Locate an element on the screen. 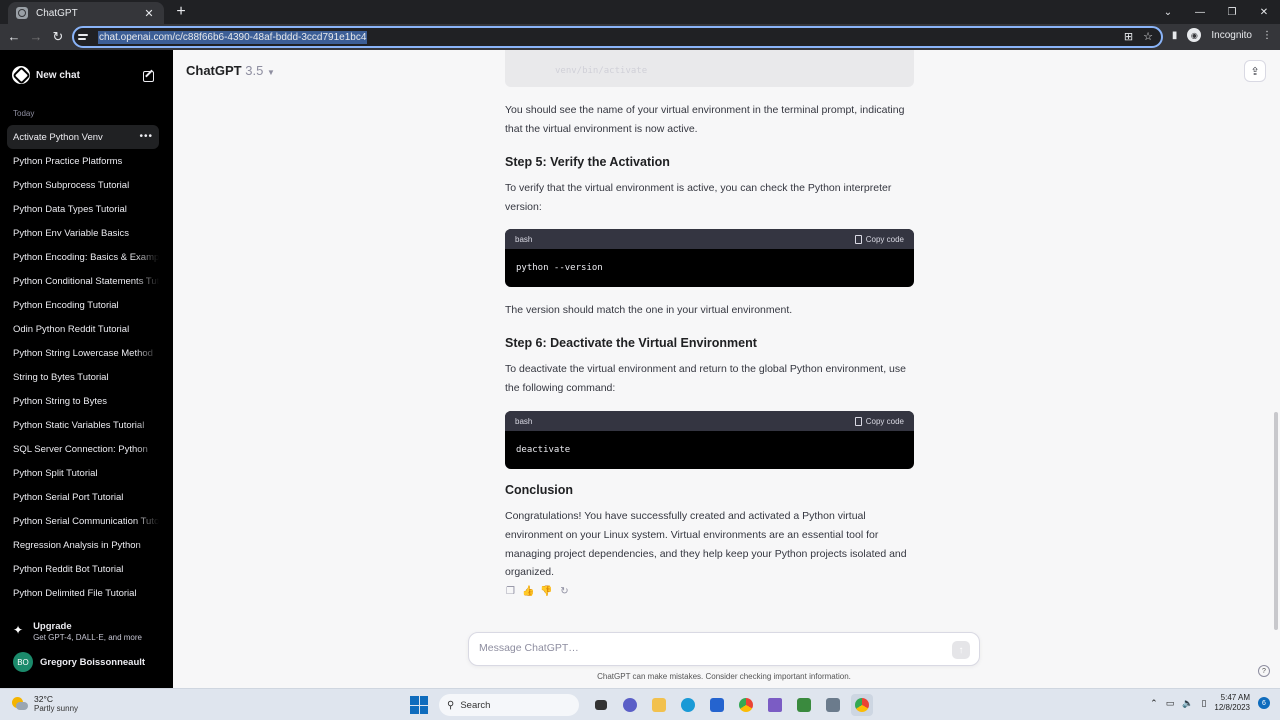 This screenshot has height=720, width=1280. browser-menu-icon: ⋮ is located at coordinates (1267, 35).